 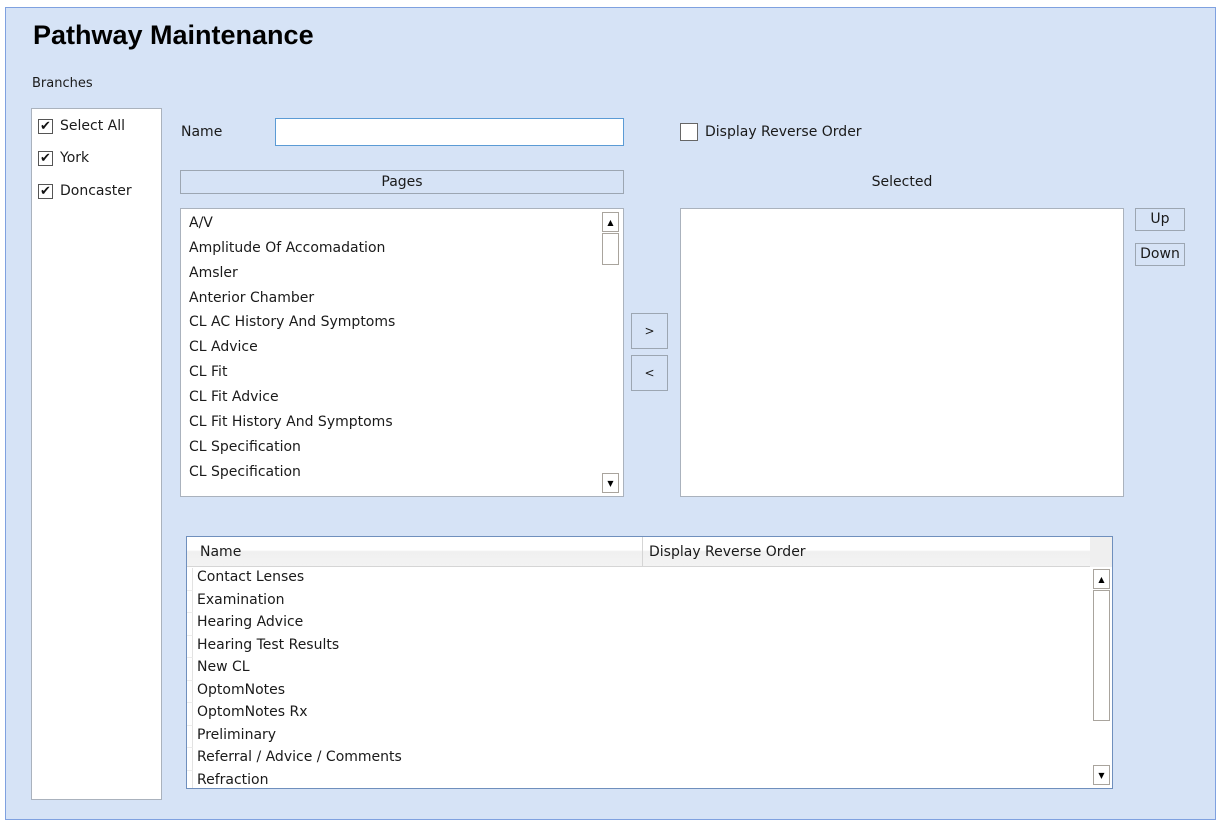 What do you see at coordinates (234, 397) in the screenshot?
I see `list-item: CL Fit Advice` at bounding box center [234, 397].